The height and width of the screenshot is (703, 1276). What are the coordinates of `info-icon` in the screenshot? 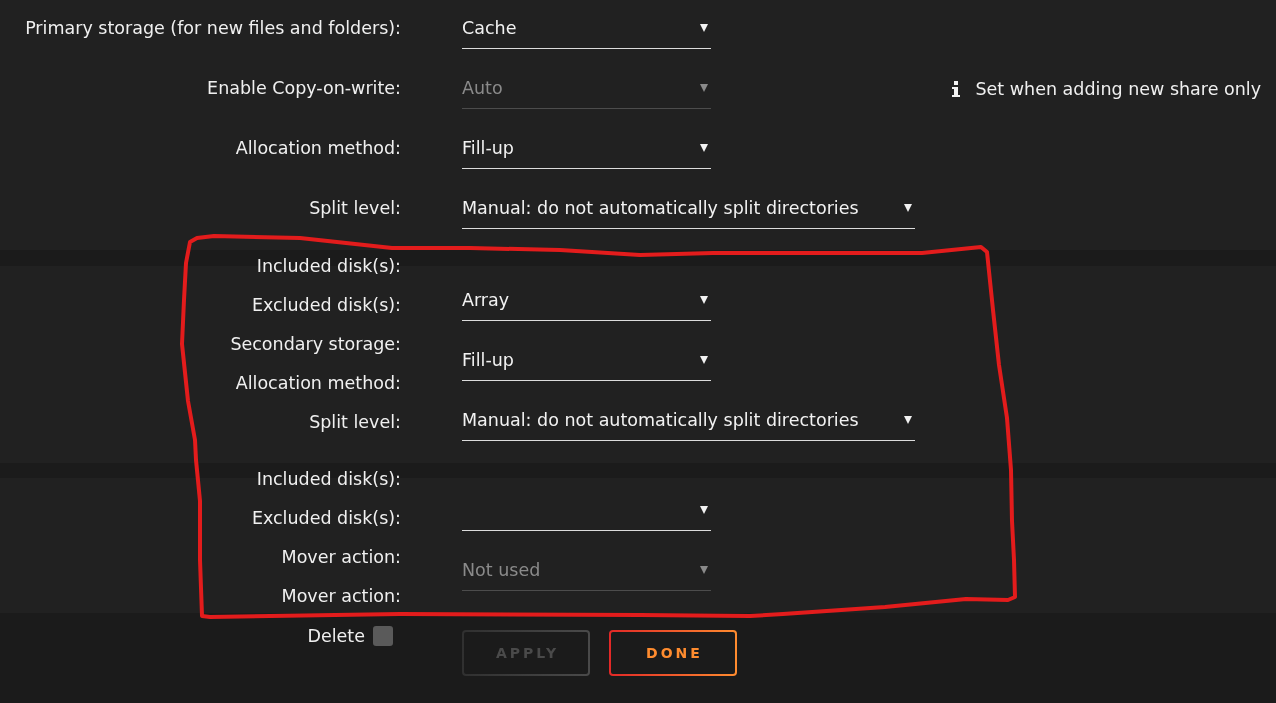 It's located at (956, 88).